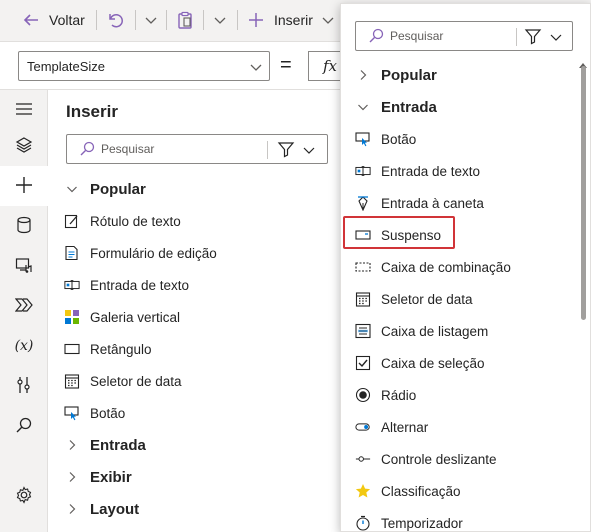 The height and width of the screenshot is (532, 591). I want to click on list-item: Rádio, so click(385, 395).